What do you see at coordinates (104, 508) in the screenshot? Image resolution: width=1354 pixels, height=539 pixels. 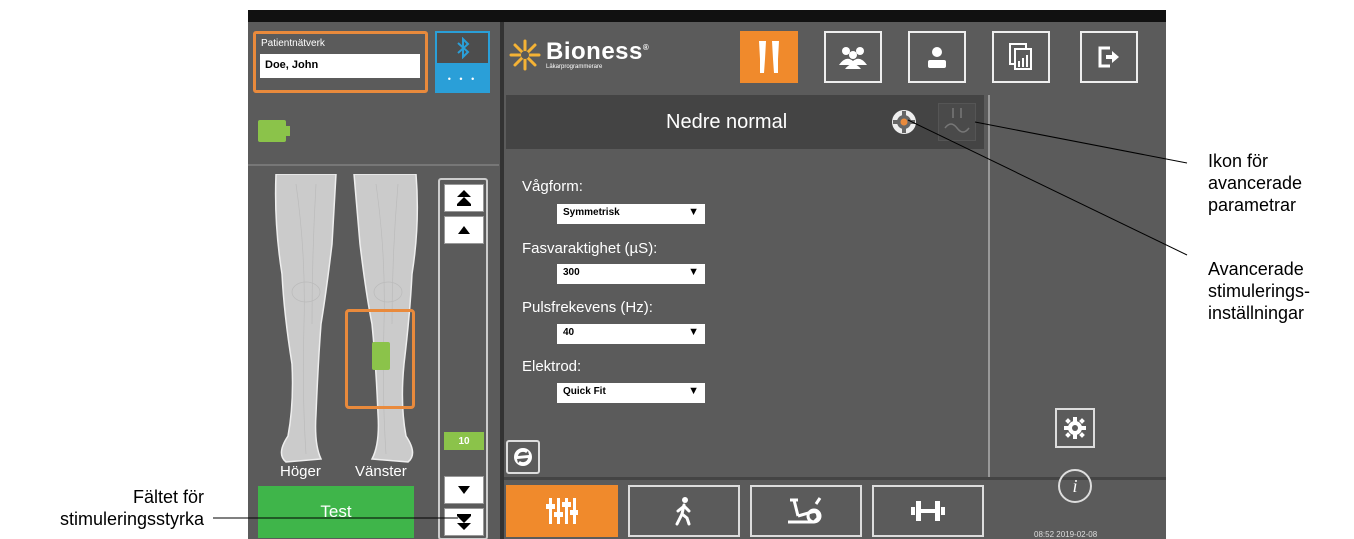 I see `callout-intensity-field: Fältet för stimuleringsstyrka` at bounding box center [104, 508].